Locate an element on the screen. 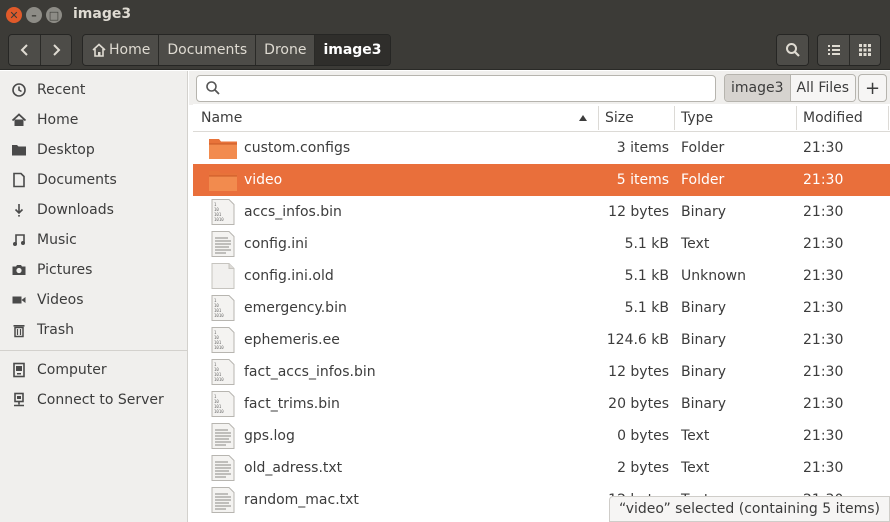 The width and height of the screenshot is (890, 522). grid-view-button is located at coordinates (864, 50).